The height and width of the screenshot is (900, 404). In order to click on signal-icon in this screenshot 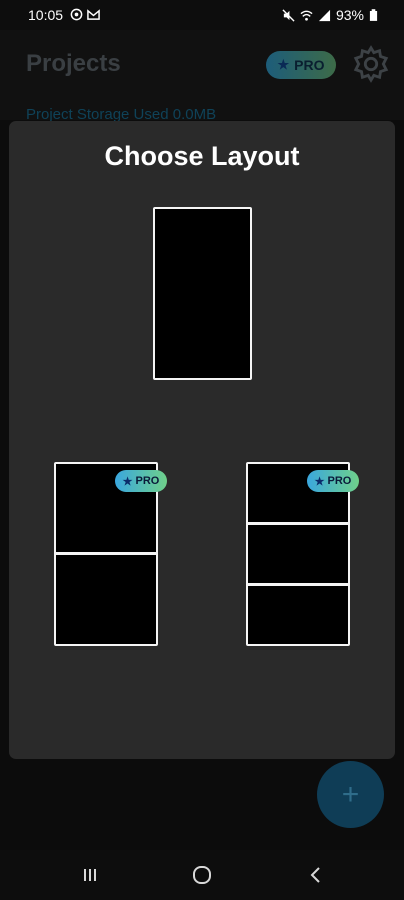, I will do `click(324, 15)`.